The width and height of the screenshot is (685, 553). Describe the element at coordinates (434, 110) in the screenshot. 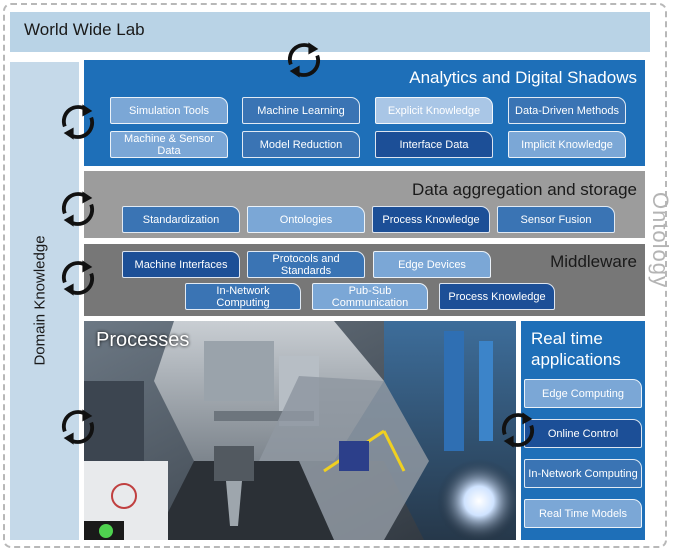

I see `chip-explicit-knowledge: Explicit Knowledge` at that location.